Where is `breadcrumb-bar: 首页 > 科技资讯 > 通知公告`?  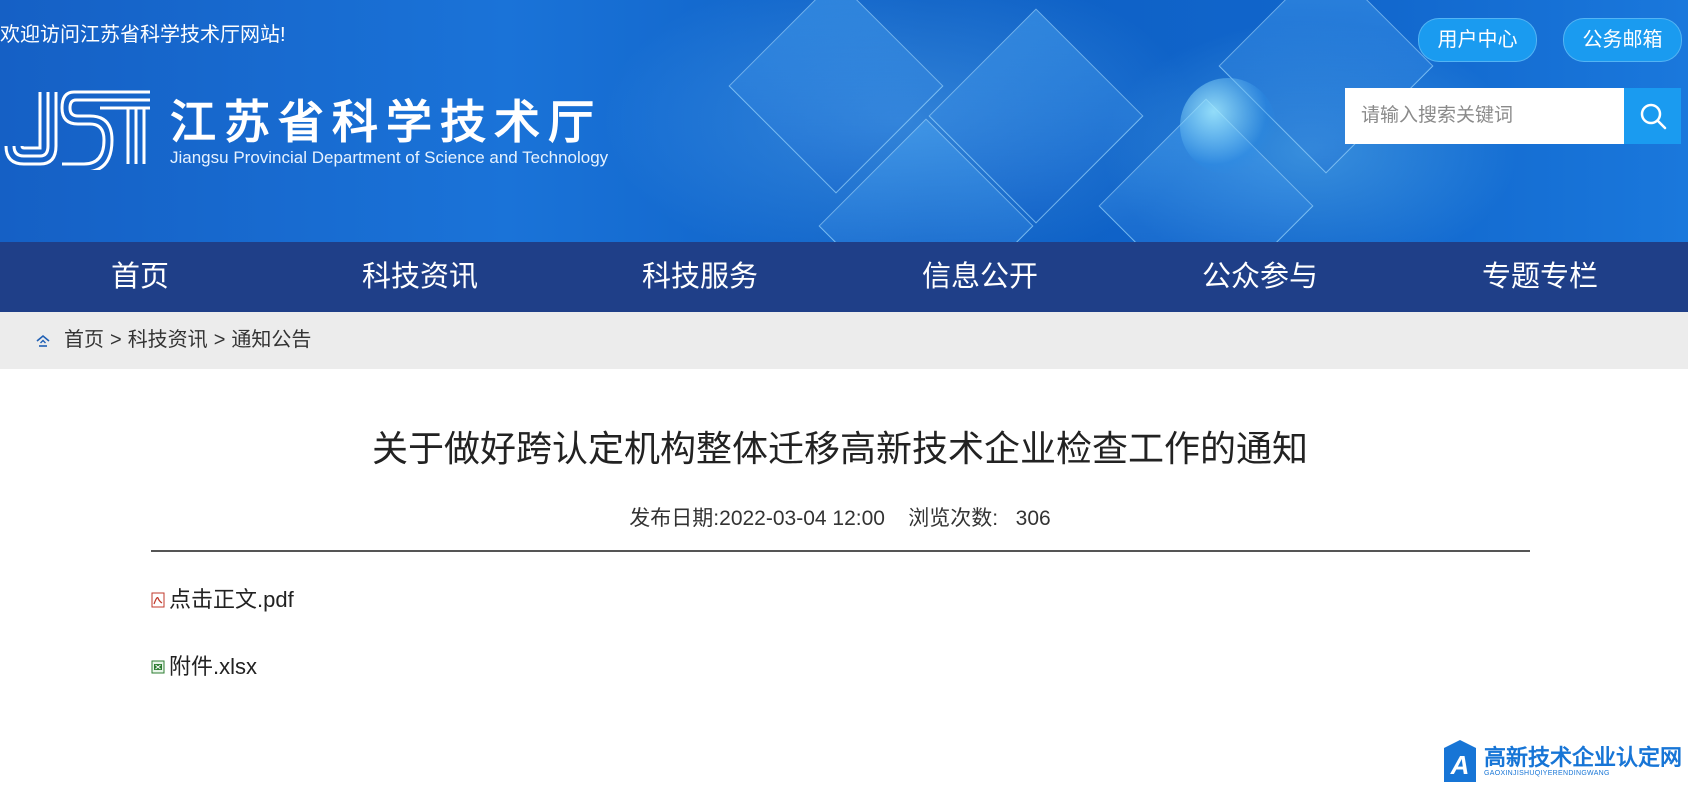 breadcrumb-bar: 首页 > 科技资讯 > 通知公告 is located at coordinates (844, 340).